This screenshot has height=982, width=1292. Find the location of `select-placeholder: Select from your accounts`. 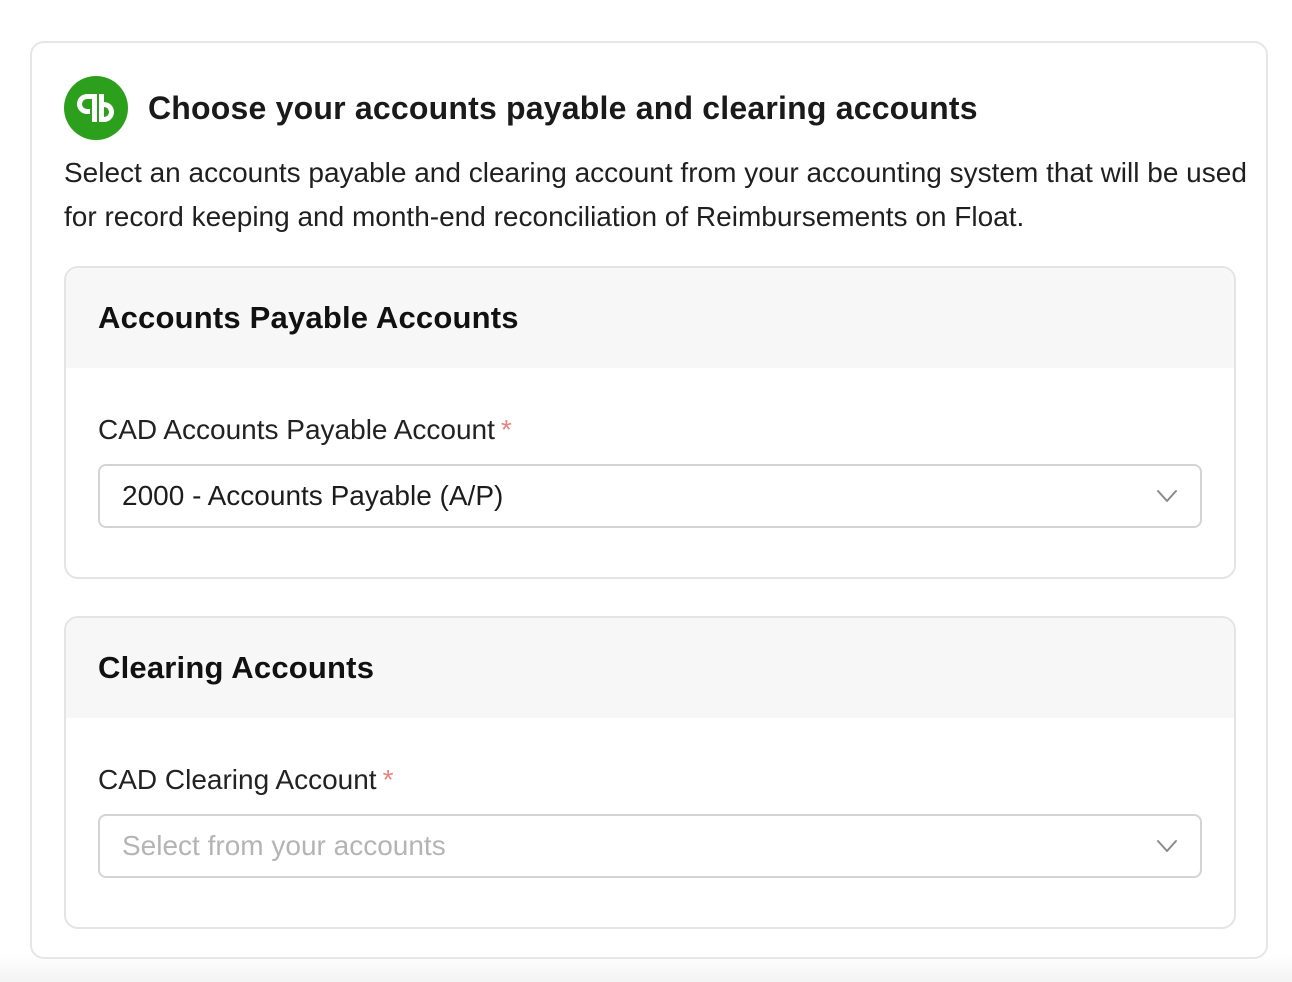

select-placeholder: Select from your accounts is located at coordinates (284, 845).